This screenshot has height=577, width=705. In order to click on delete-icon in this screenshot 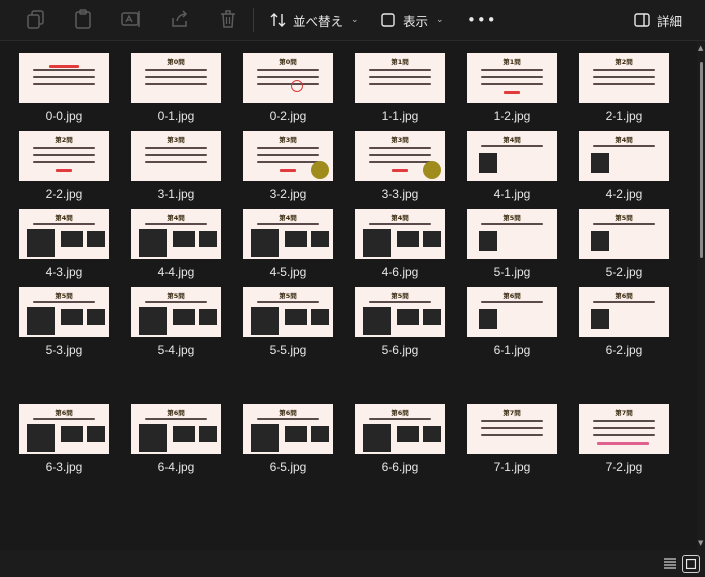, I will do `click(228, 19)`.